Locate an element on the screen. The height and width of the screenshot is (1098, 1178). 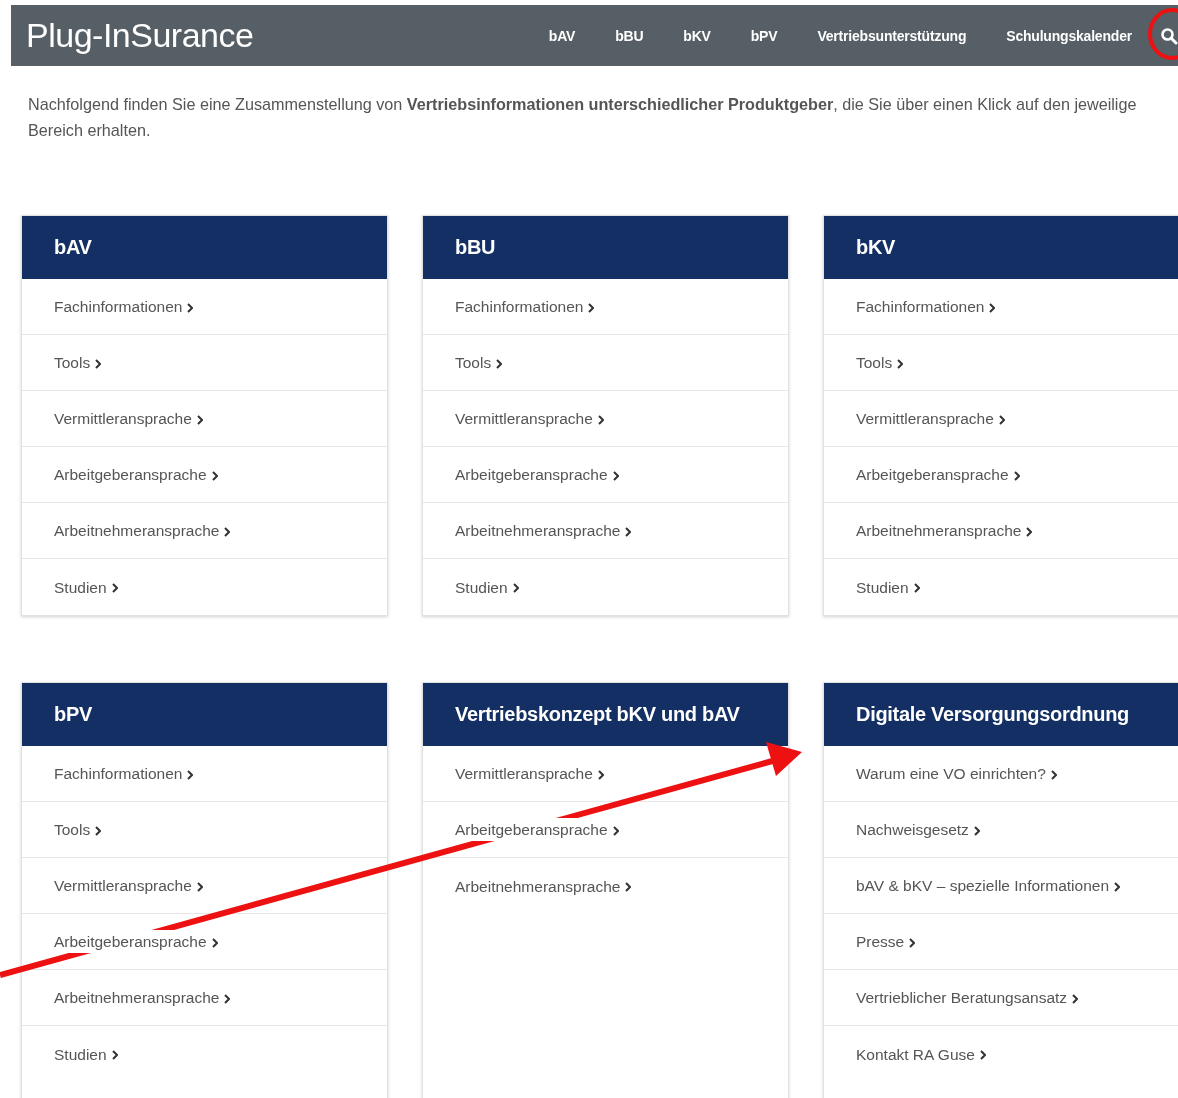
nav-link: Schulungskalender is located at coordinates (1069, 35).